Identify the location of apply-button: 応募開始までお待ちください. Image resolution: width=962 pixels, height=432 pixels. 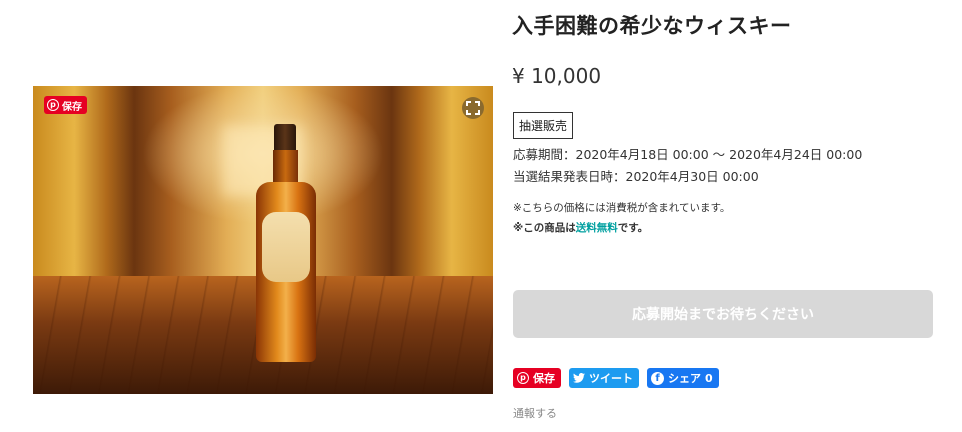
(723, 314).